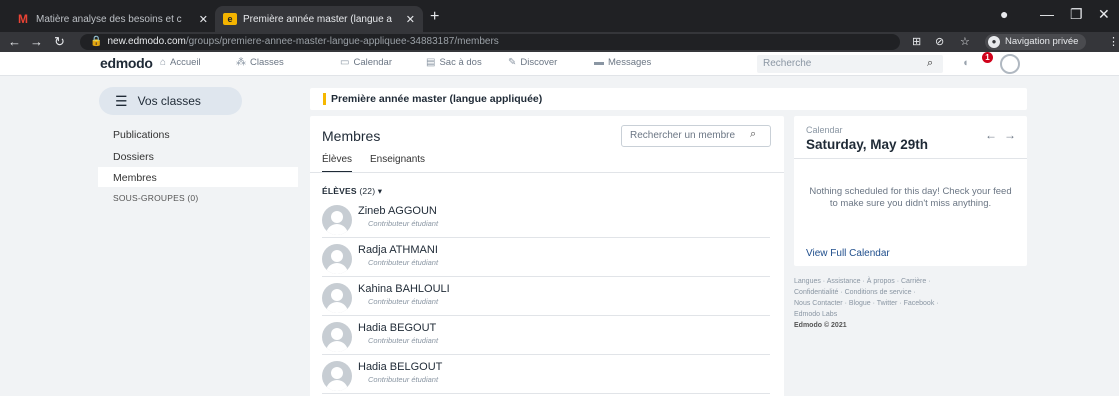 The height and width of the screenshot is (396, 1119). I want to click on notifications-icon: ◖, so click(970, 64).